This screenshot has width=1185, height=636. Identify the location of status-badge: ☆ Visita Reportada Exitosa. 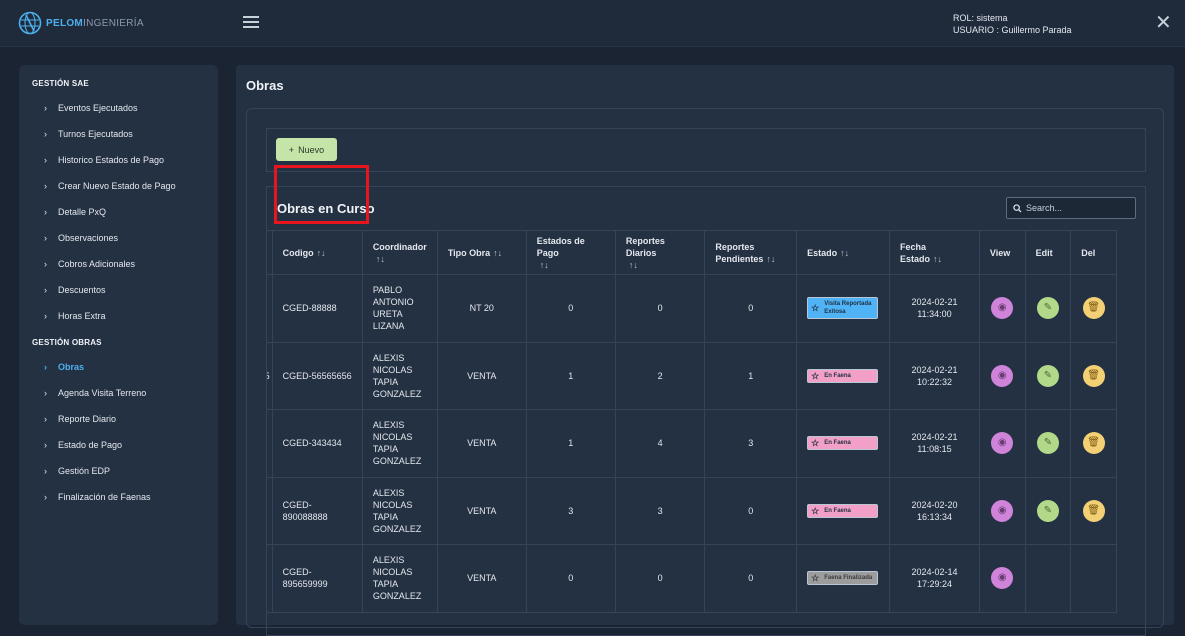
(843, 308).